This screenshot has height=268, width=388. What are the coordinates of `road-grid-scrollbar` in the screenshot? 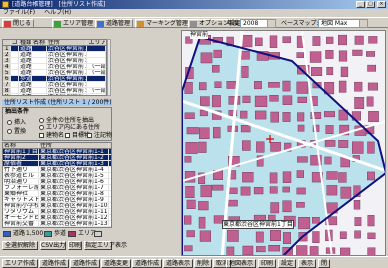 It's located at (109, 67).